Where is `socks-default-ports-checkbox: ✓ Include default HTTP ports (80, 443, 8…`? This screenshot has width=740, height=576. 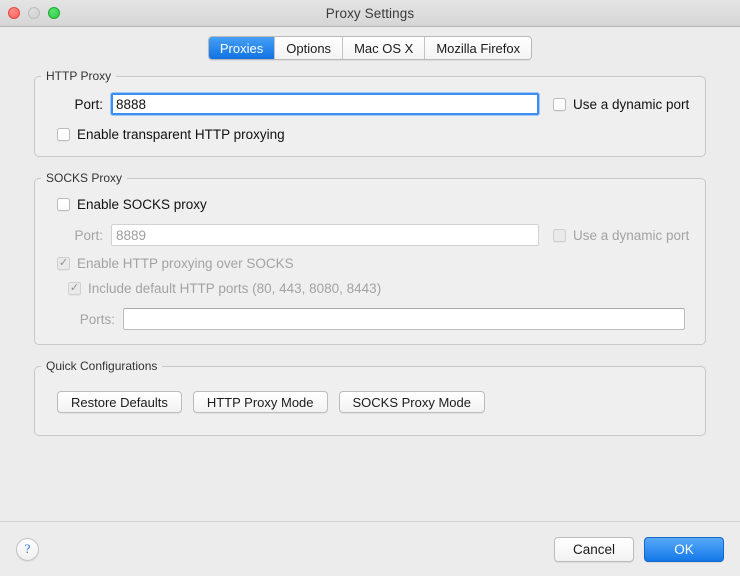
socks-default-ports-checkbox: ✓ Include default HTTP ports (80, 443, 8… is located at coordinates (224, 288).